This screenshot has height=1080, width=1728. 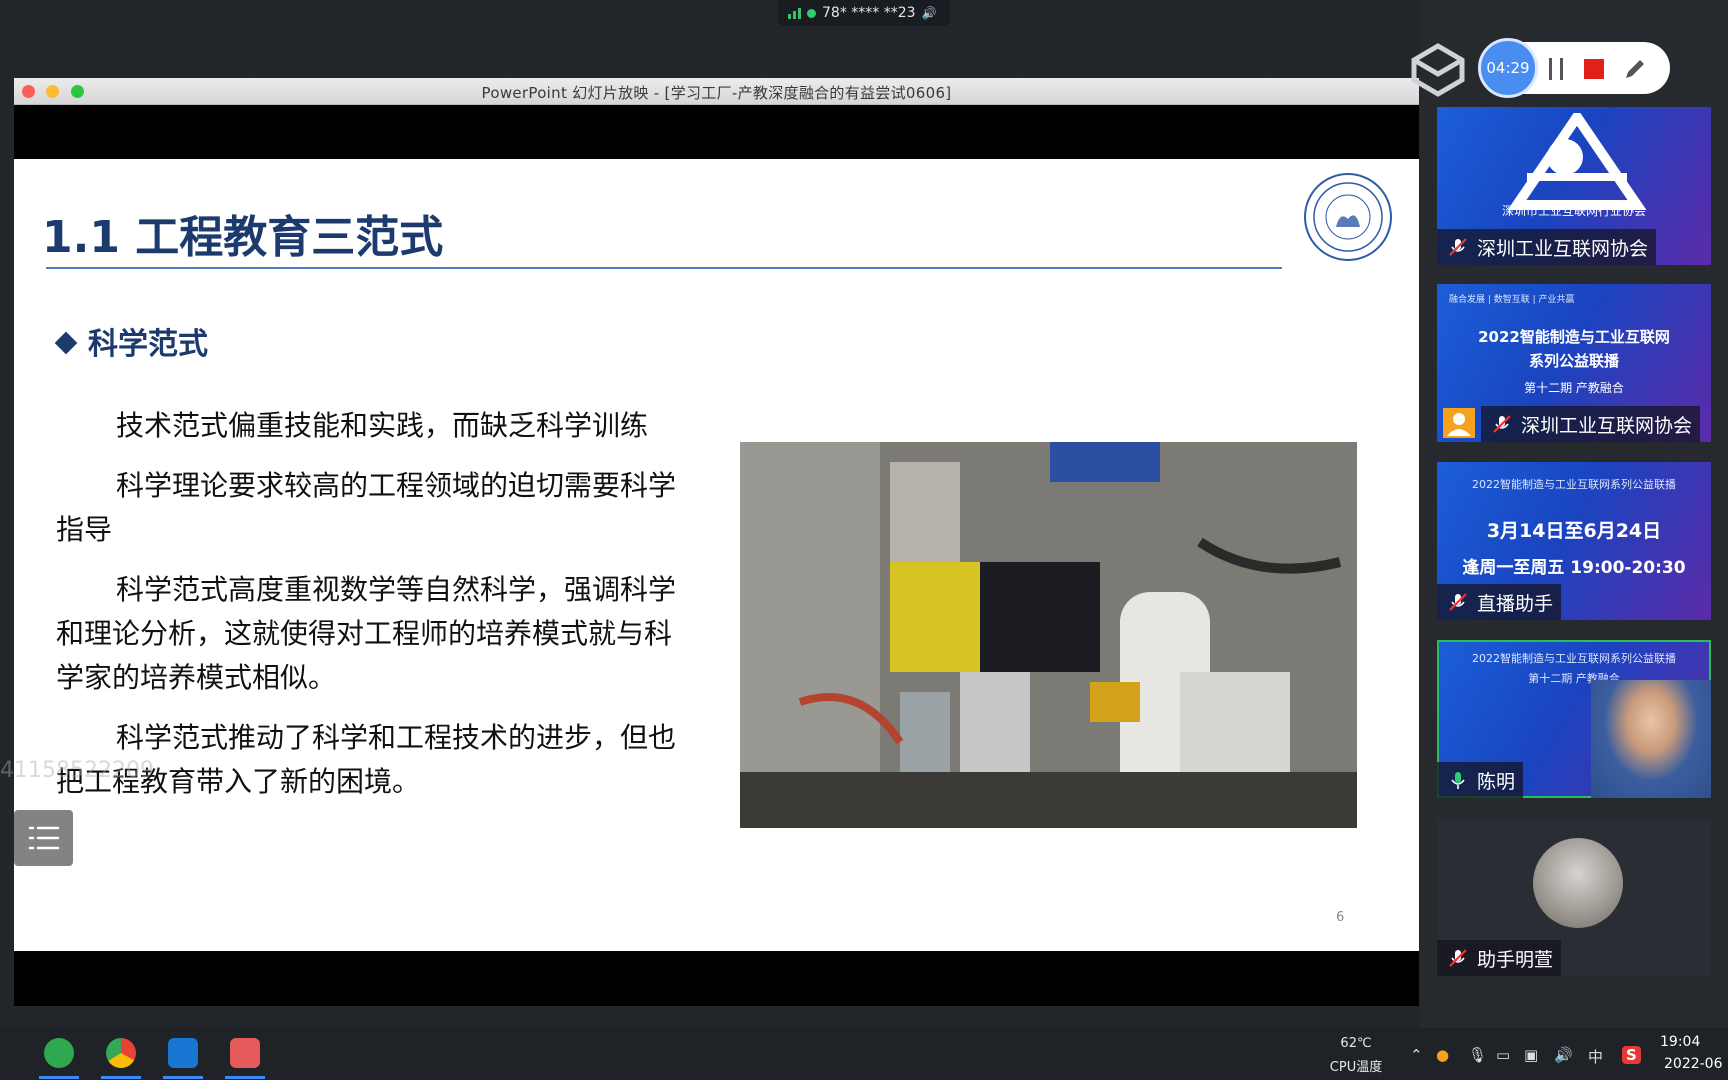 What do you see at coordinates (66, 343) in the screenshot?
I see `diamond-bullet-icon` at bounding box center [66, 343].